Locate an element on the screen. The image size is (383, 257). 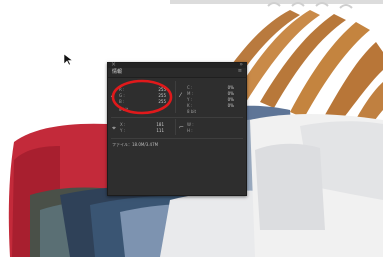
c-label: C : is located at coordinates (190, 87).